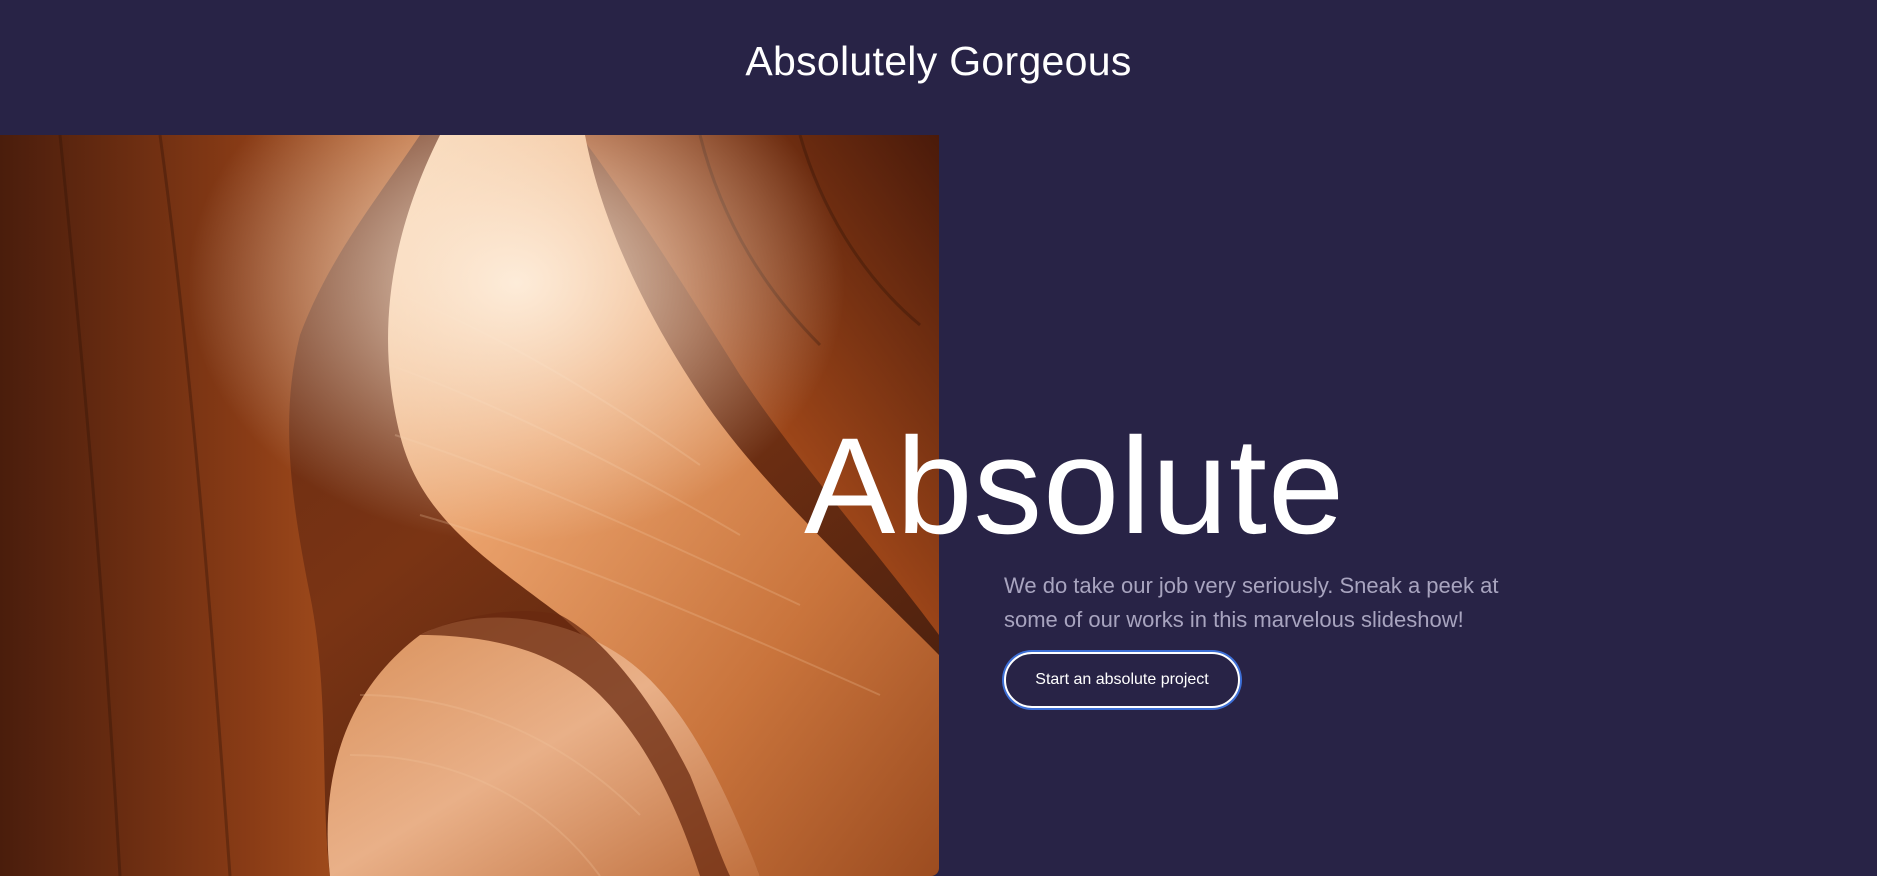  Describe the element at coordinates (938, 61) in the screenshot. I see `site-title: Absolutely Gorgeous` at that location.